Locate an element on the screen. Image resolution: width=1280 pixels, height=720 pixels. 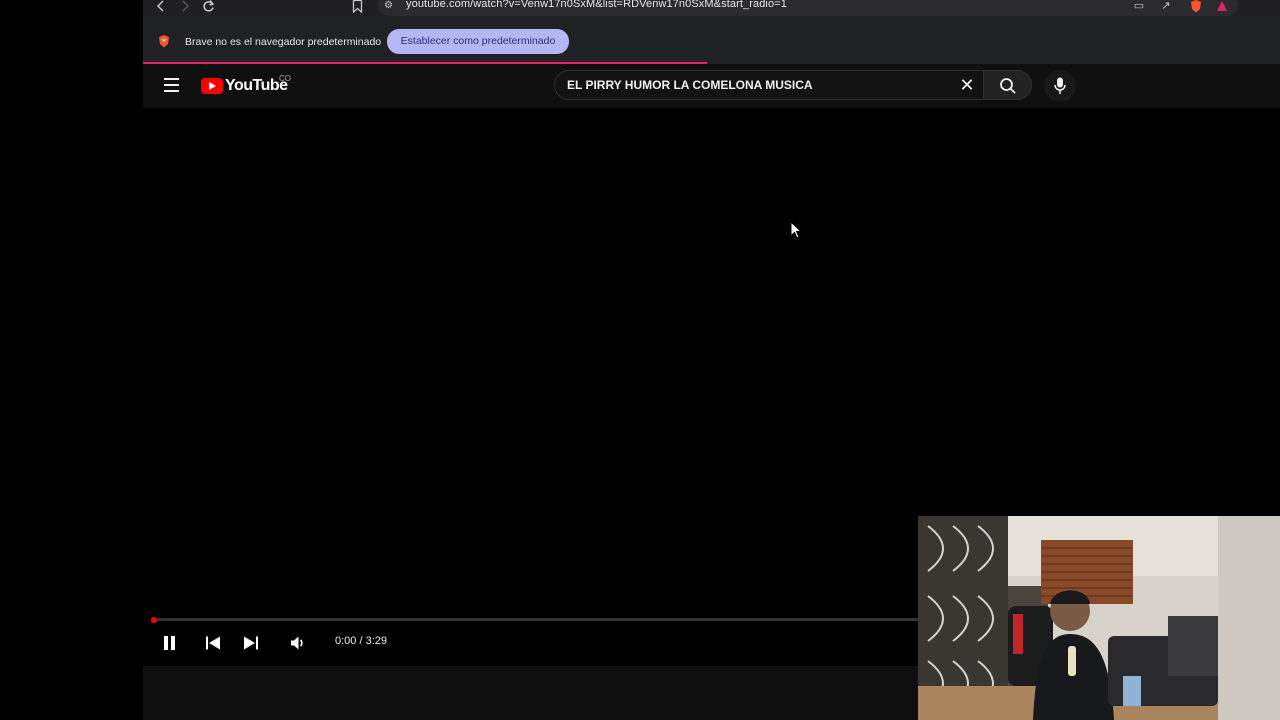
chevron-right-icon is located at coordinates (186, 6).